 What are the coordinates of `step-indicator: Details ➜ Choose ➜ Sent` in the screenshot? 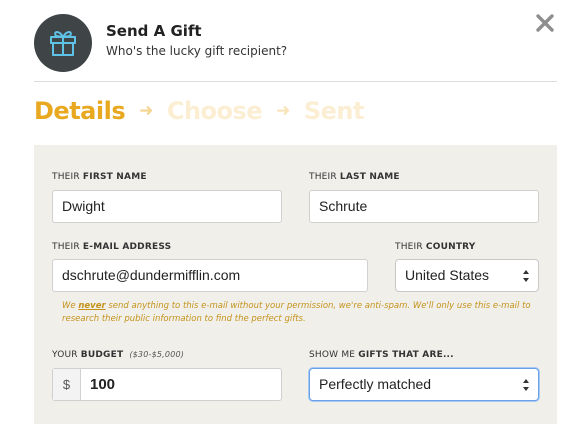 It's located at (199, 111).